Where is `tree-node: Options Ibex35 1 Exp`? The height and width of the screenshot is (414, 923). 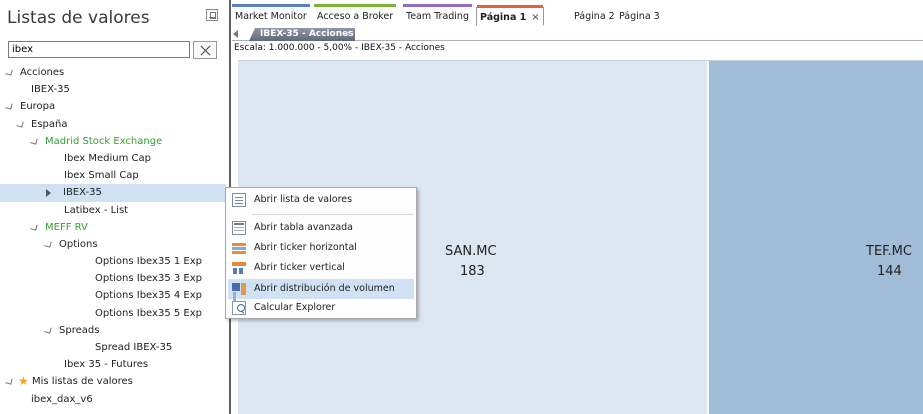 tree-node: Options Ibex35 1 Exp is located at coordinates (113, 261).